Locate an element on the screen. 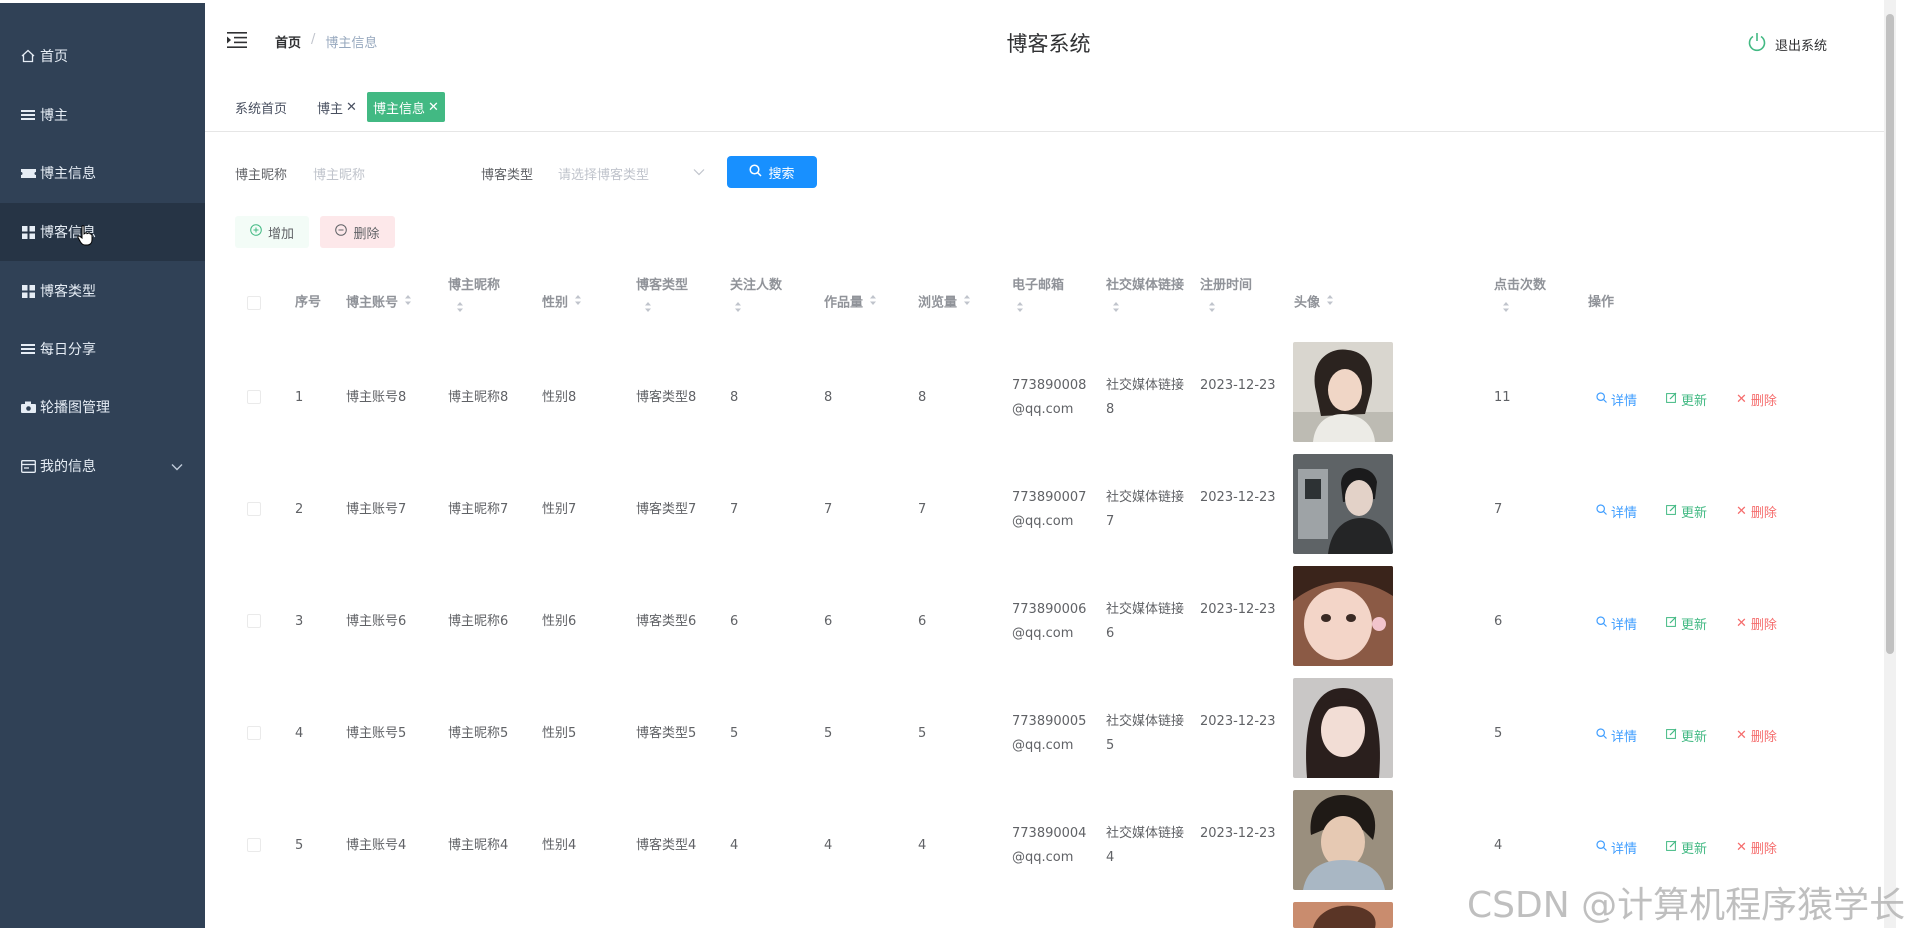 Image resolution: width=1912 pixels, height=928 pixels. sidebar-item-label: 博主信息 is located at coordinates (68, 174).